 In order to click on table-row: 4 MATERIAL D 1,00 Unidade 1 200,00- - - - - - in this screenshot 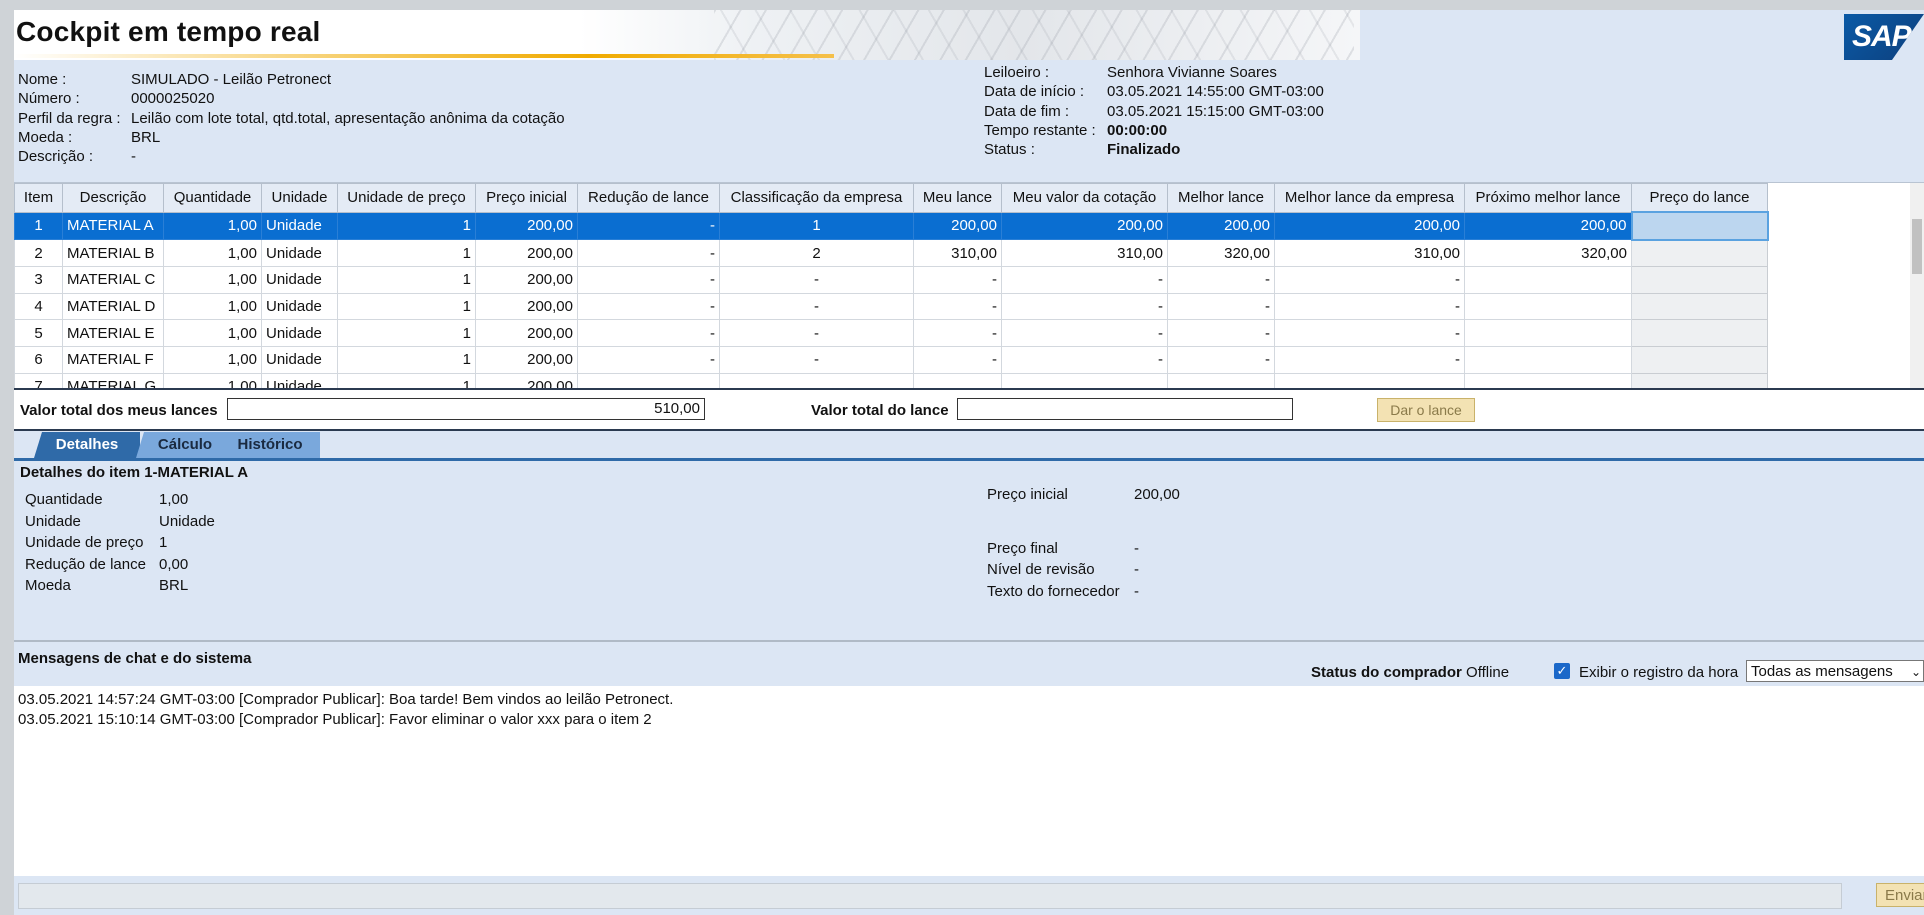, I will do `click(891, 306)`.